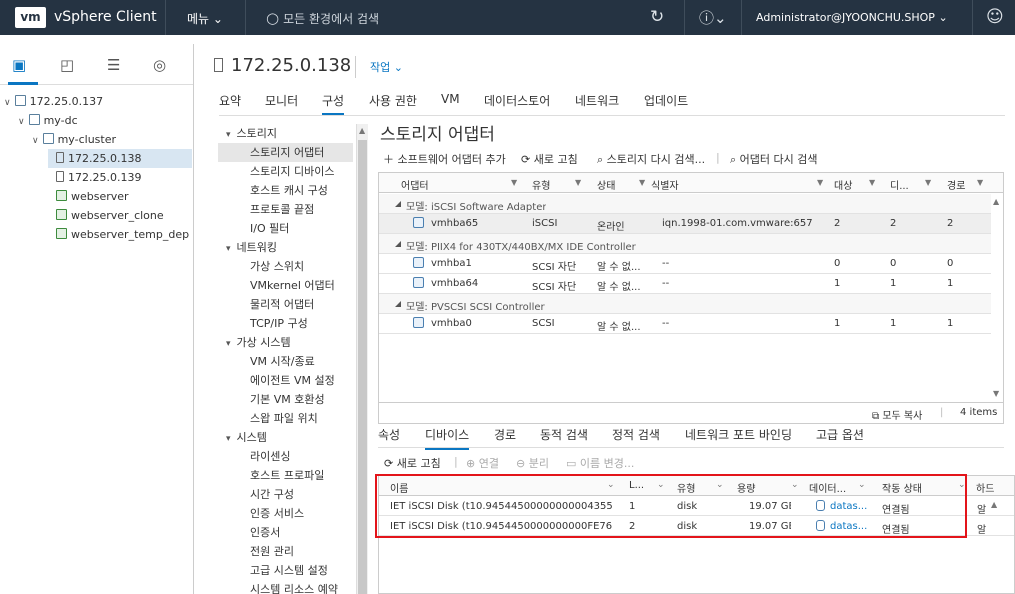  What do you see at coordinates (685, 204) in the screenshot?
I see `adapter-group-row: ◢ 모델: iSCSI Software Adapter` at bounding box center [685, 204].